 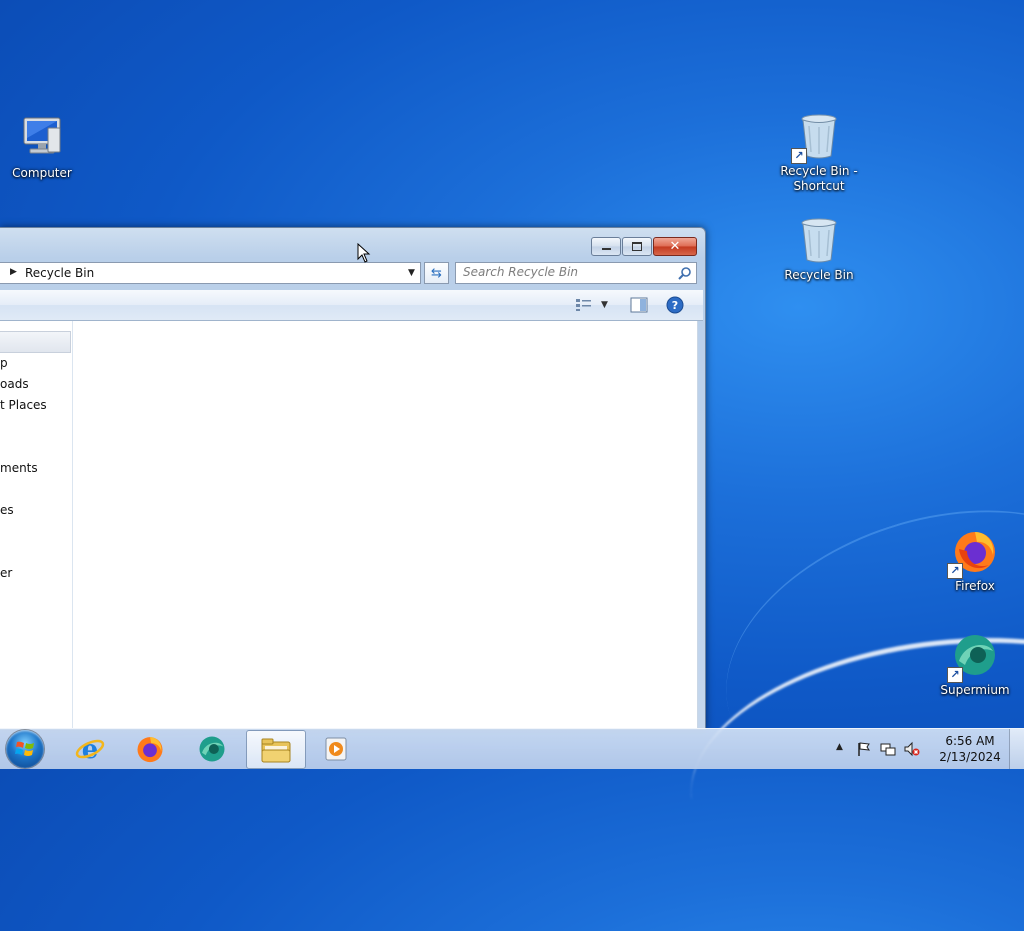 I want to click on recycle-bin-icon, so click(x=819, y=240).